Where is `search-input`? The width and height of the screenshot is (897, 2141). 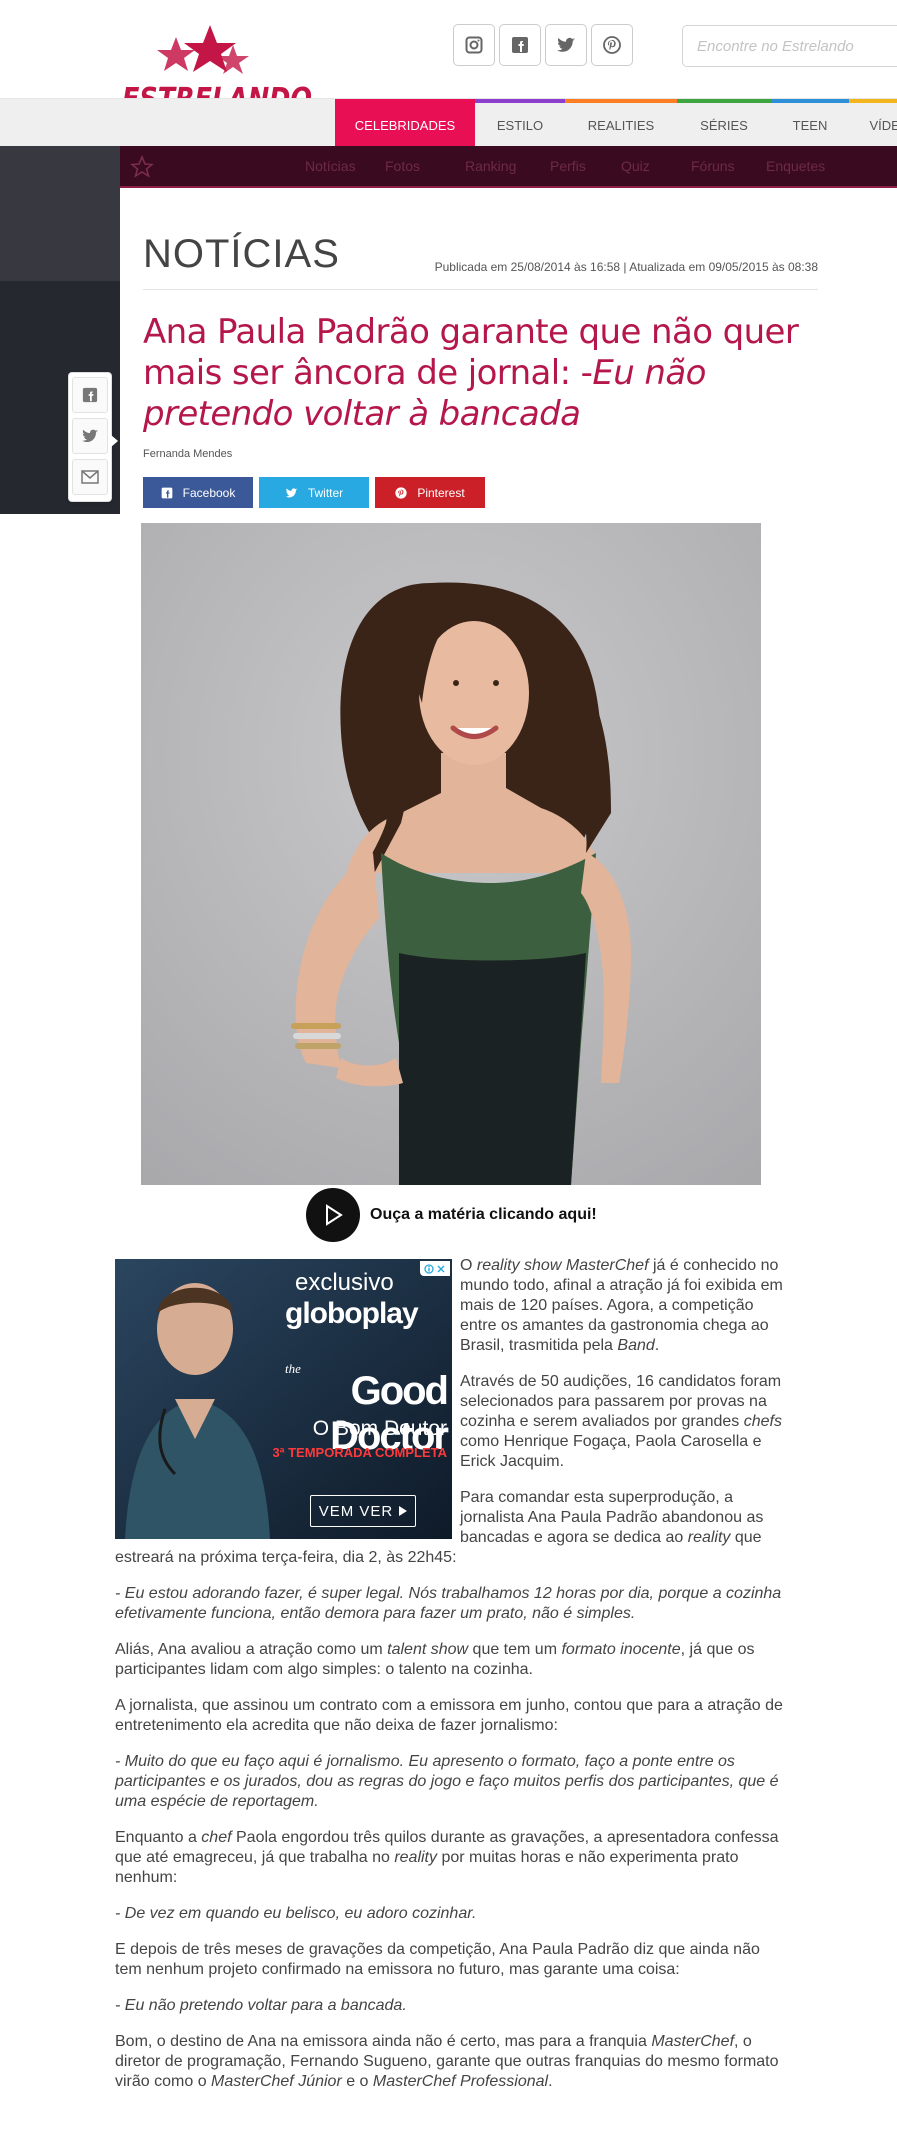
search-input is located at coordinates (789, 46).